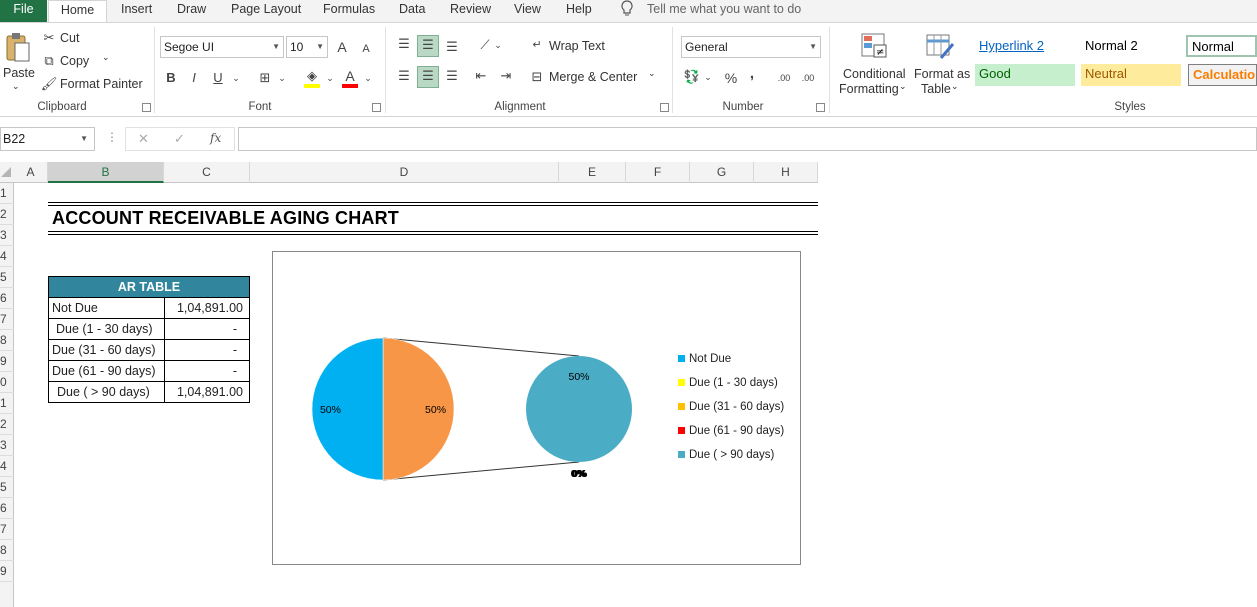 The width and height of the screenshot is (1257, 607). Describe the element at coordinates (265, 78) in the screenshot. I see `borders-icon: ⊞` at that location.